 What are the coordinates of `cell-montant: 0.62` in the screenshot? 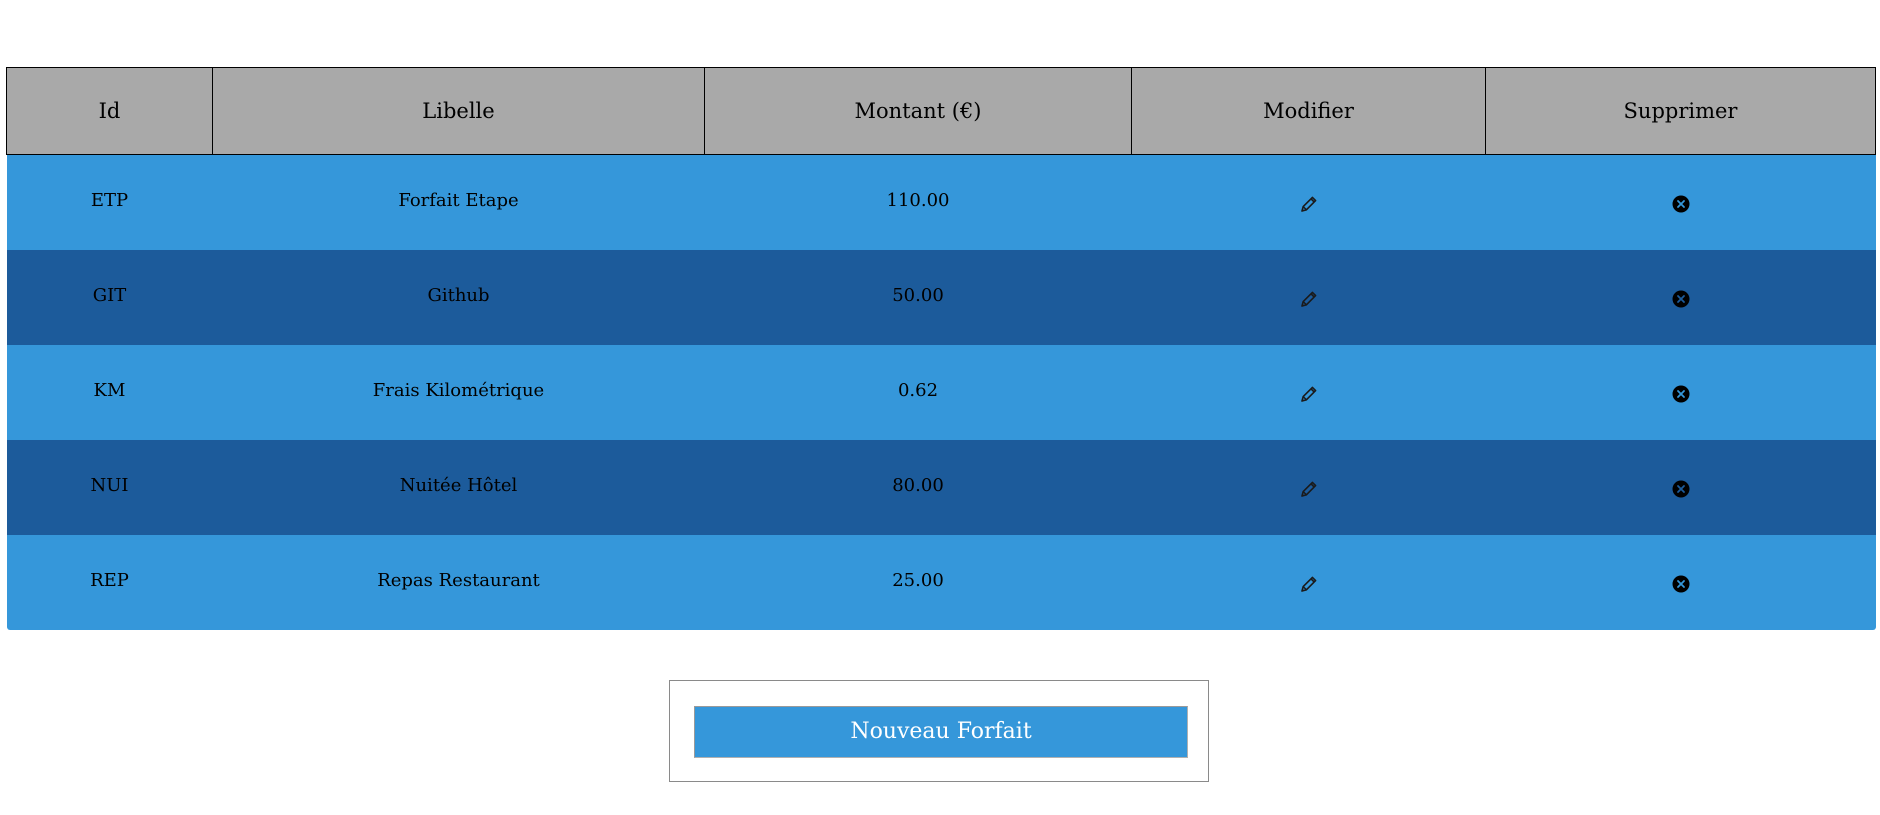 It's located at (918, 392).